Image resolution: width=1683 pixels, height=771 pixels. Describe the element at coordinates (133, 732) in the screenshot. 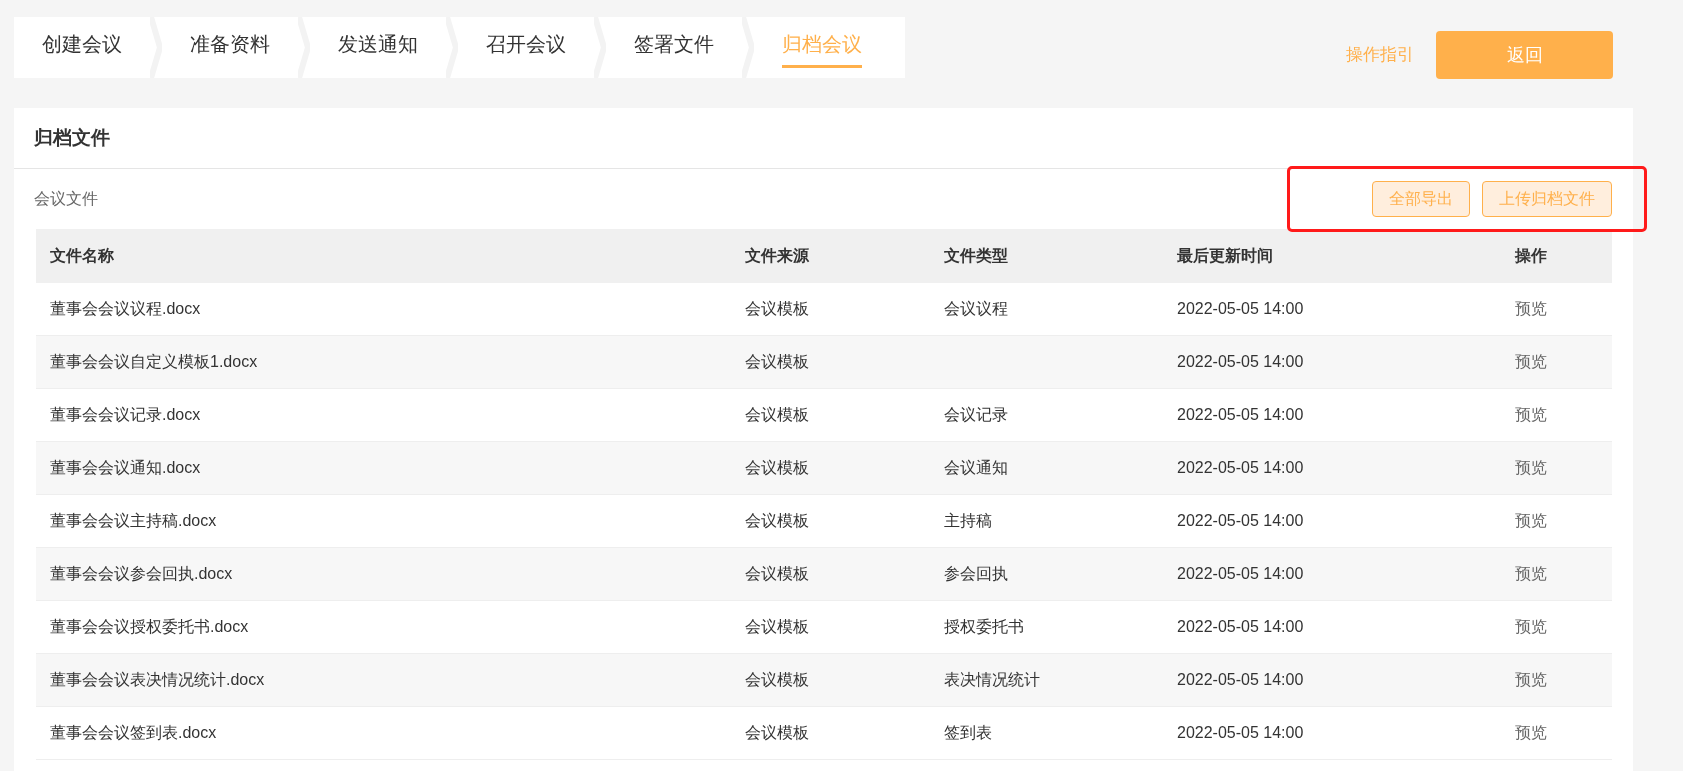

I see `table-cell: 董事会会议签到表.docx` at that location.